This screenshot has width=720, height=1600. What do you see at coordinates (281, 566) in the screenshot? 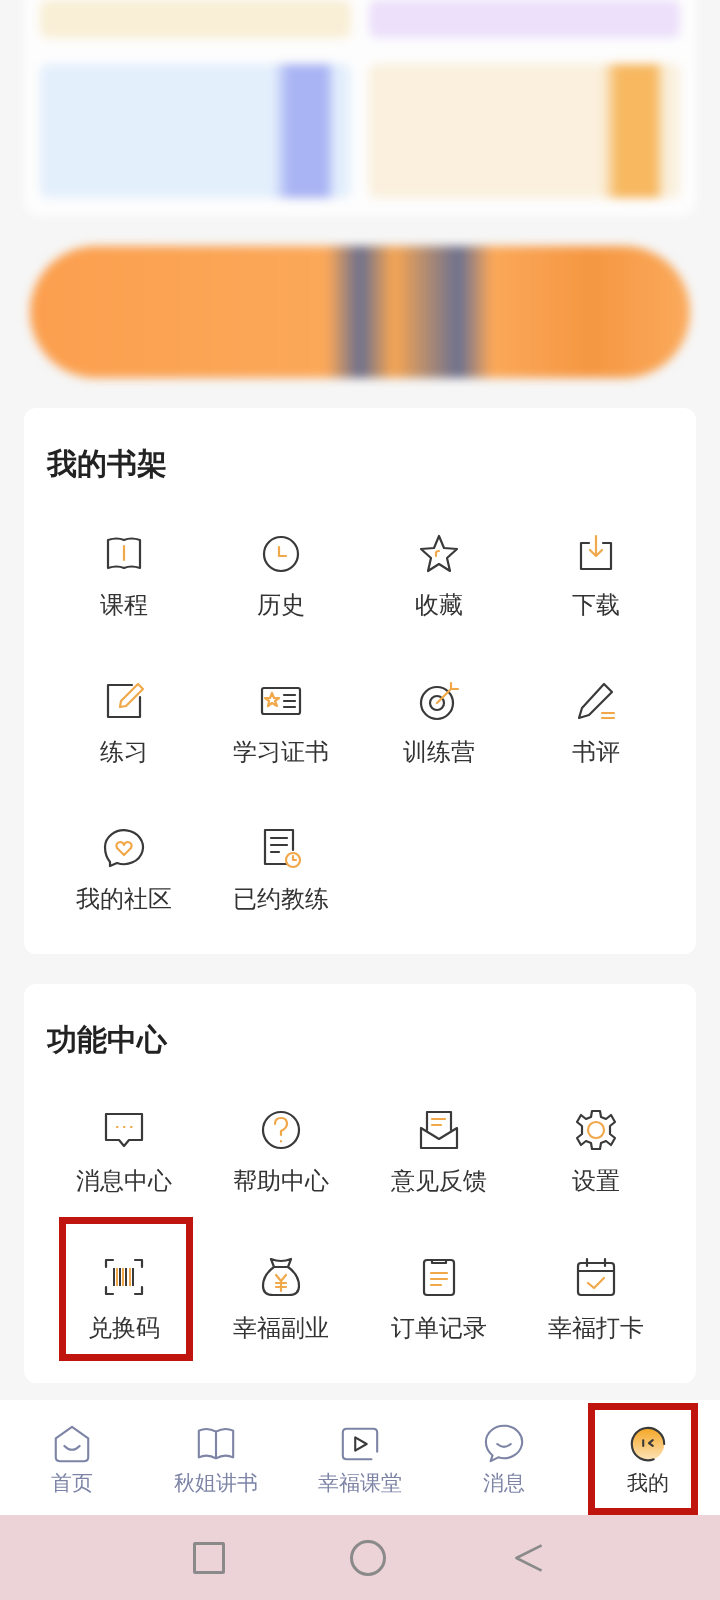
I see `menu-item: 历史` at bounding box center [281, 566].